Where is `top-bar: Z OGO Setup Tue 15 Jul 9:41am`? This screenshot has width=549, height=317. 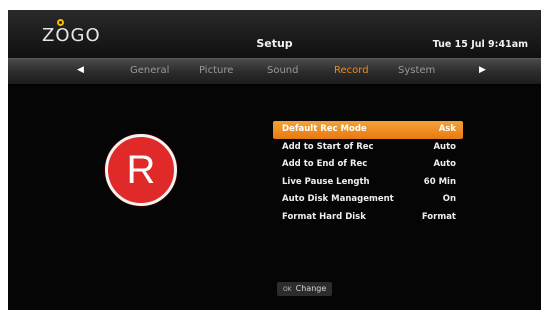
top-bar: Z OGO Setup Tue 15 Jul 9:41am is located at coordinates (274, 34).